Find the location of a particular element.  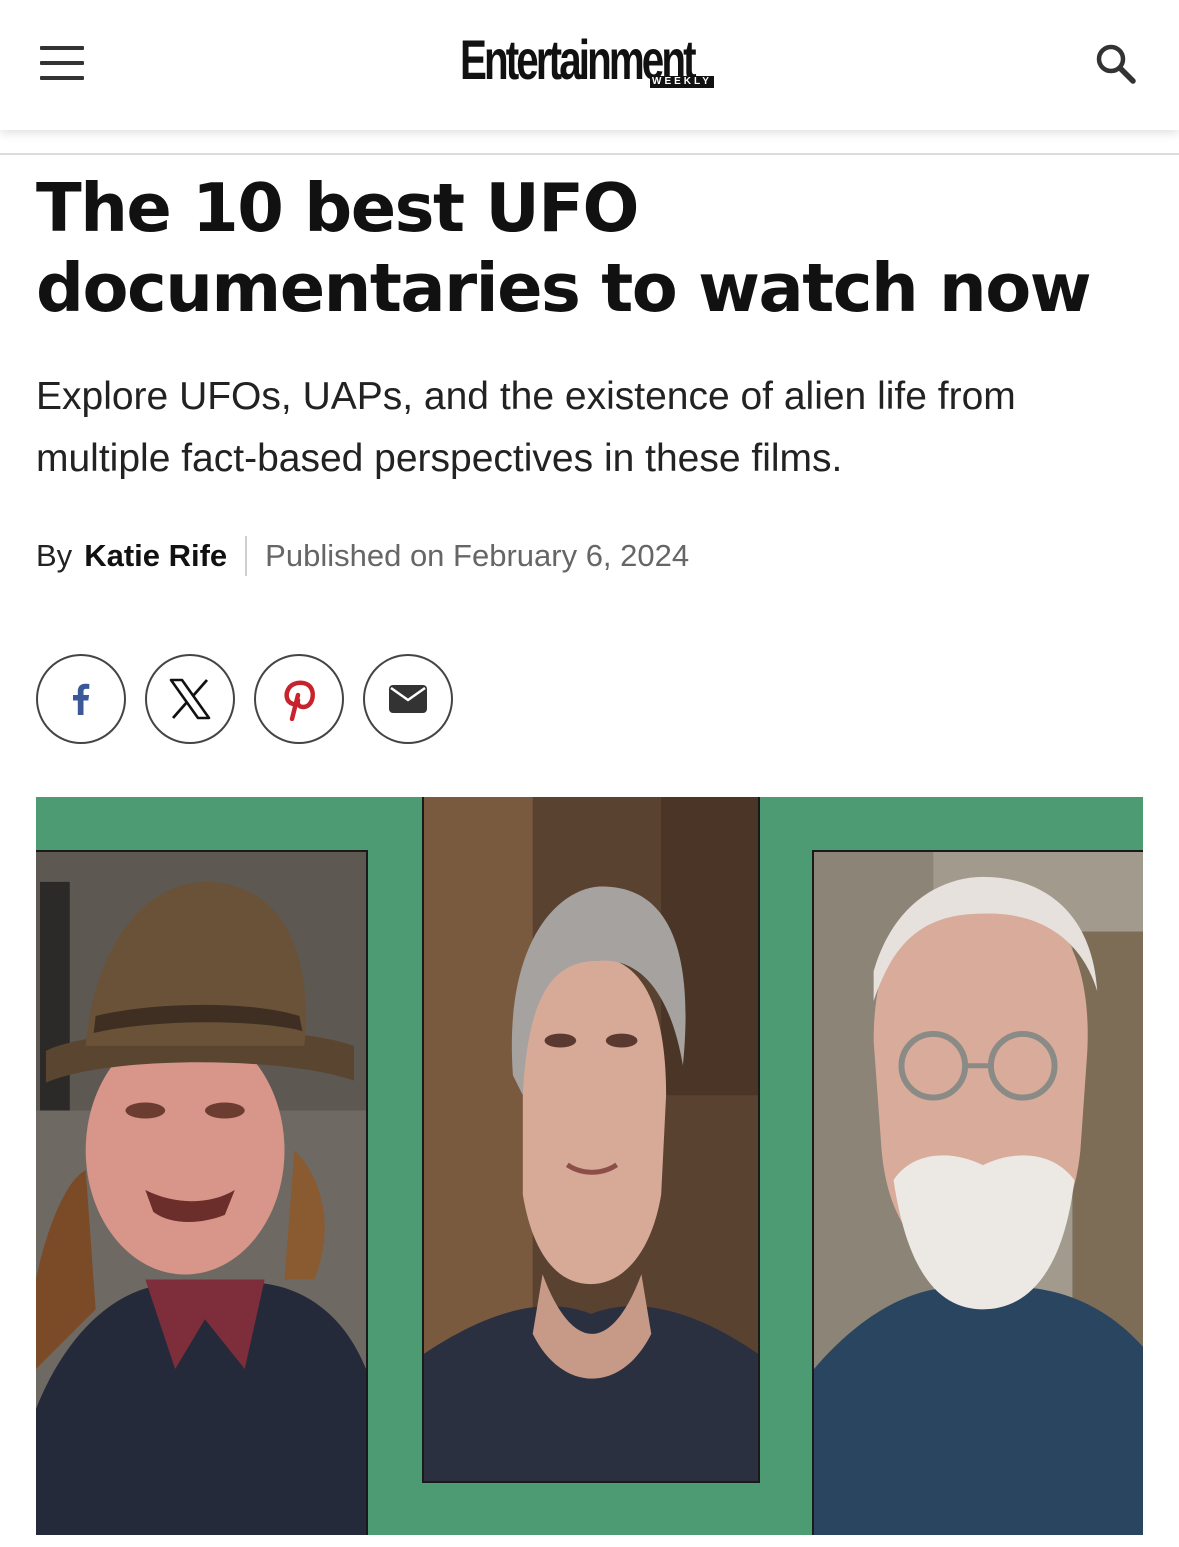

x-icon is located at coordinates (190, 699).